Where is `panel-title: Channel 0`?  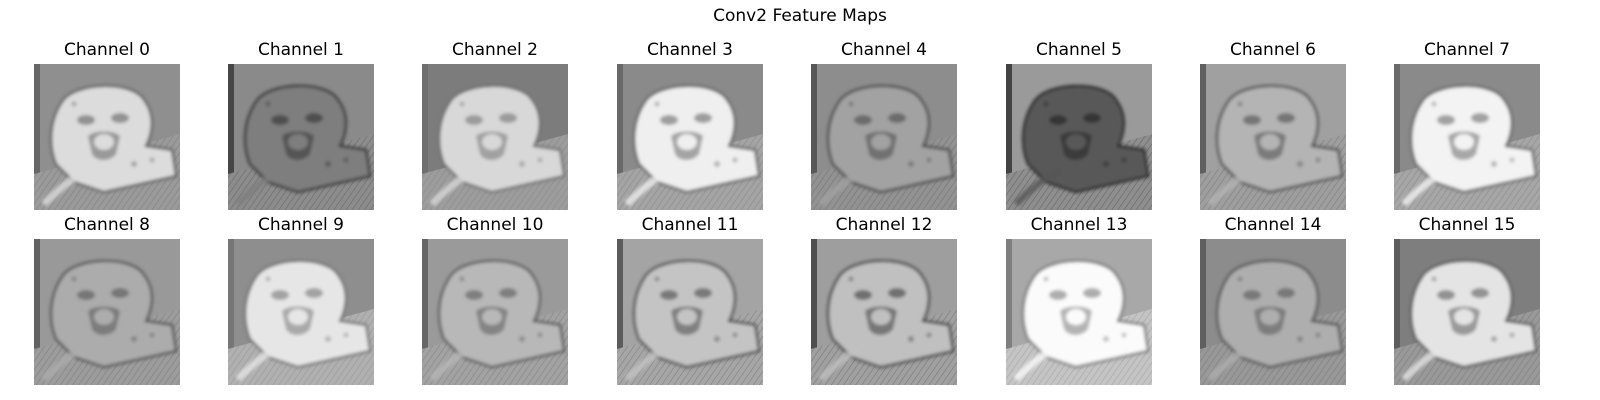 panel-title: Channel 0 is located at coordinates (106, 50).